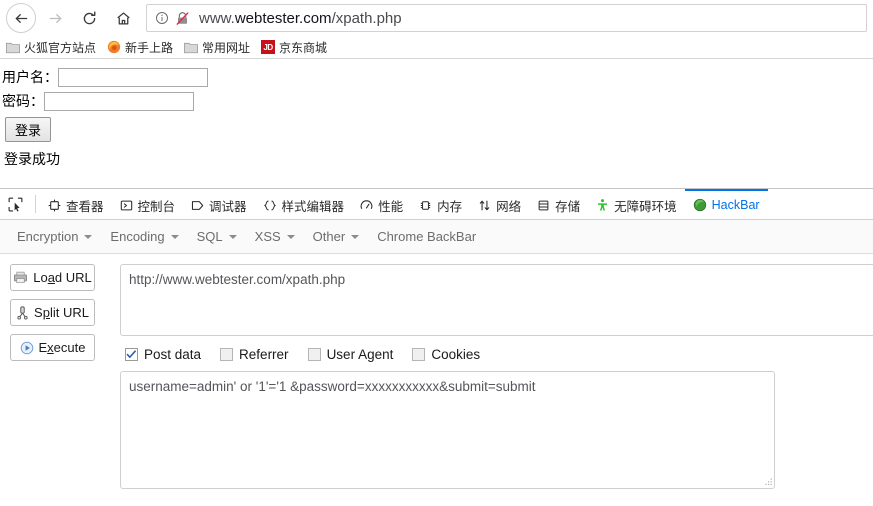 Image resolution: width=873 pixels, height=506 pixels. What do you see at coordinates (366, 205) in the screenshot?
I see `performance-icon` at bounding box center [366, 205].